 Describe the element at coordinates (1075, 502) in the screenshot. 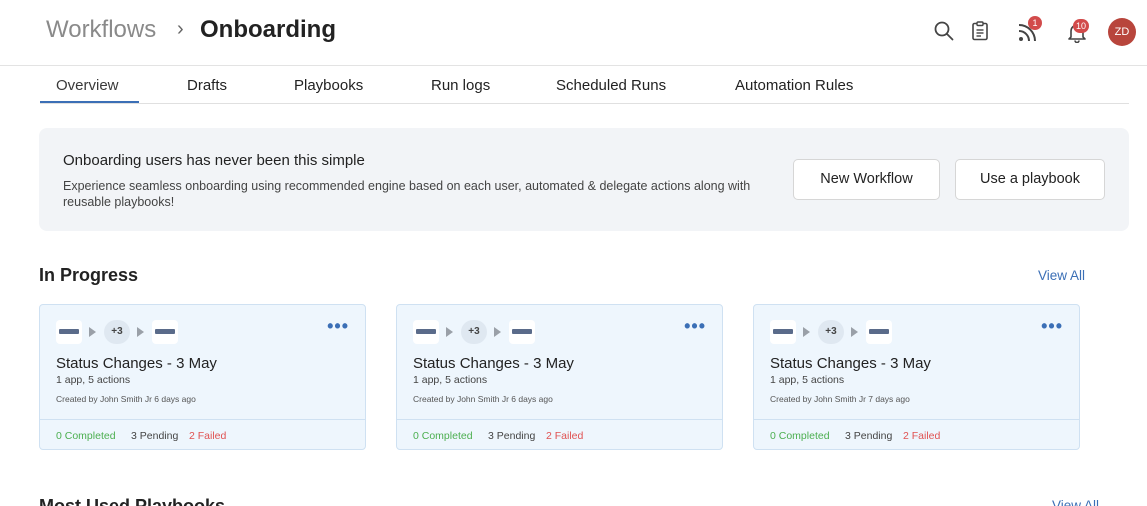

I see `most-used-view-all-link: View All` at that location.